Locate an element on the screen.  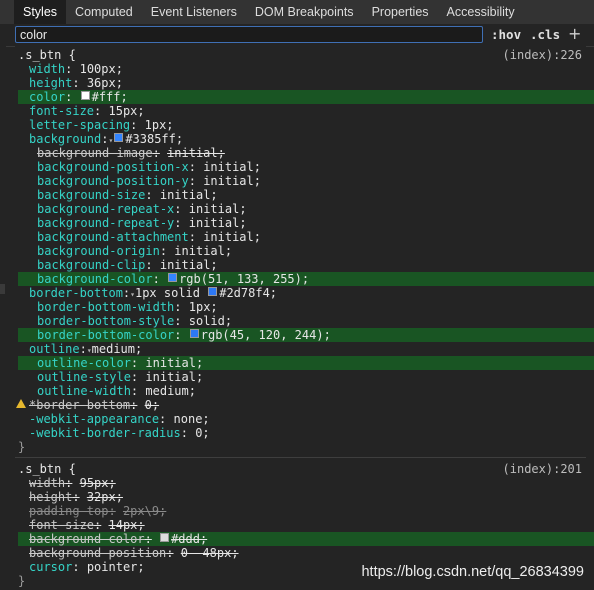
property-name: outline is located at coordinates (54, 349).